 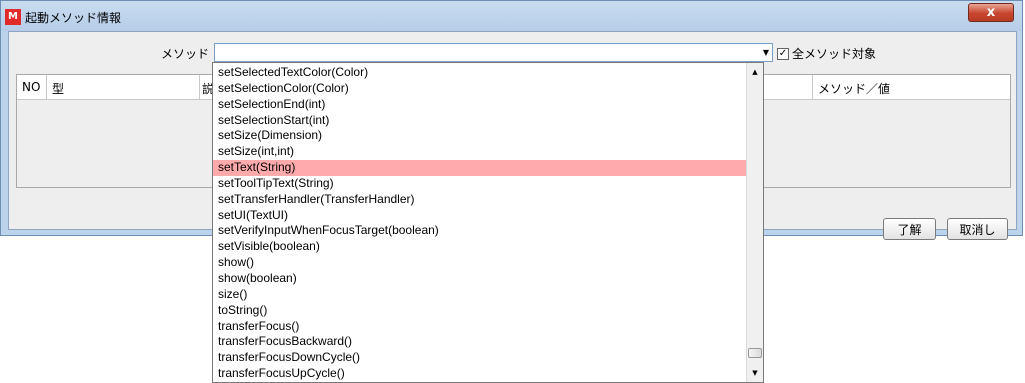 What do you see at coordinates (783, 53) in the screenshot?
I see `all-methods-checkbox: ✓` at bounding box center [783, 53].